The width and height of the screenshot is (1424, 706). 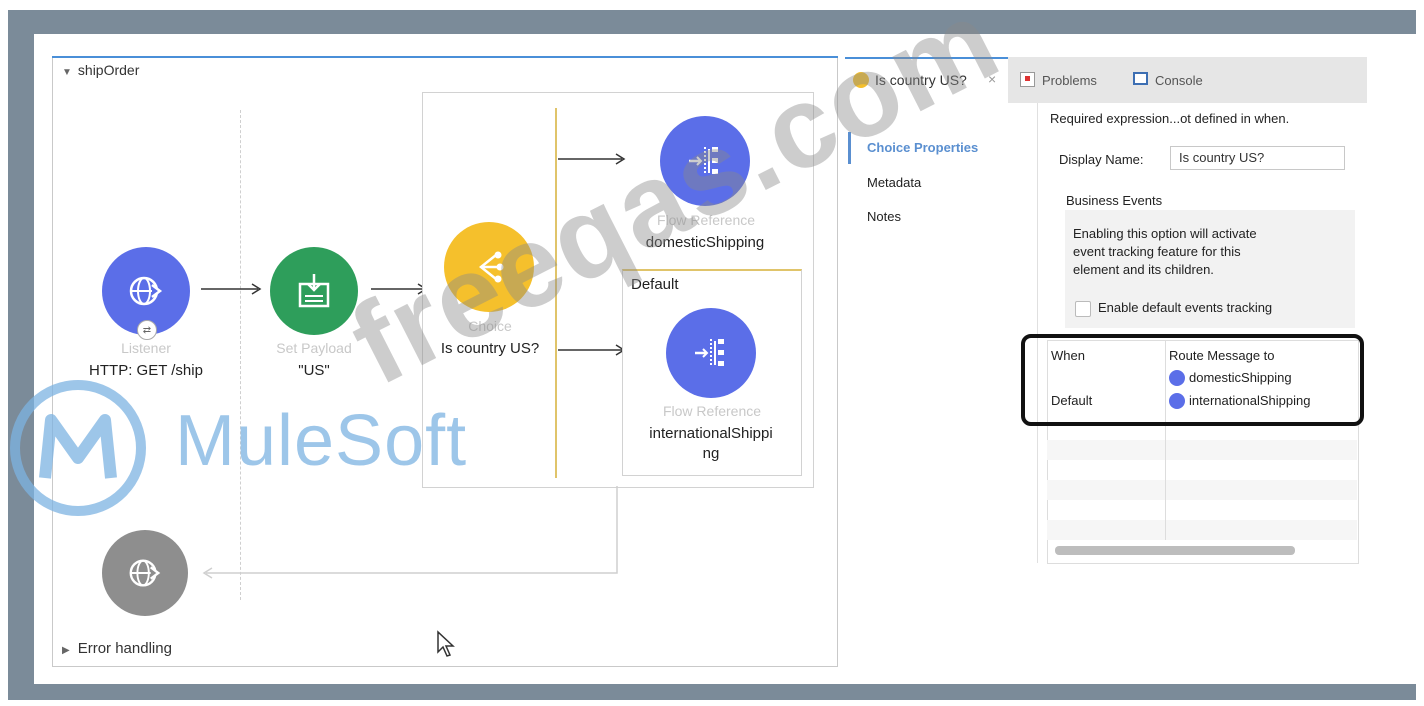 I want to click on set-payload-icon, so click(x=314, y=291).